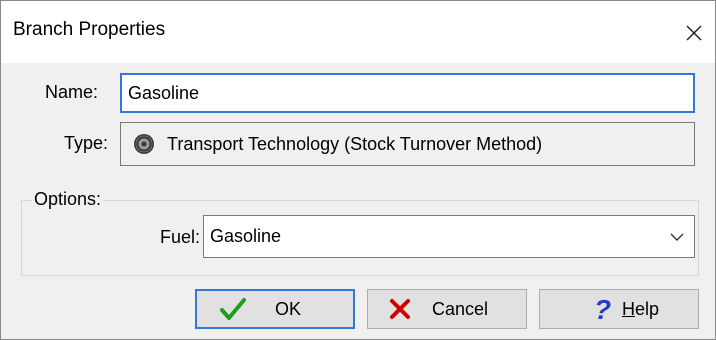 The image size is (716, 340). What do you see at coordinates (641, 308) in the screenshot?
I see `help-label: Help` at bounding box center [641, 308].